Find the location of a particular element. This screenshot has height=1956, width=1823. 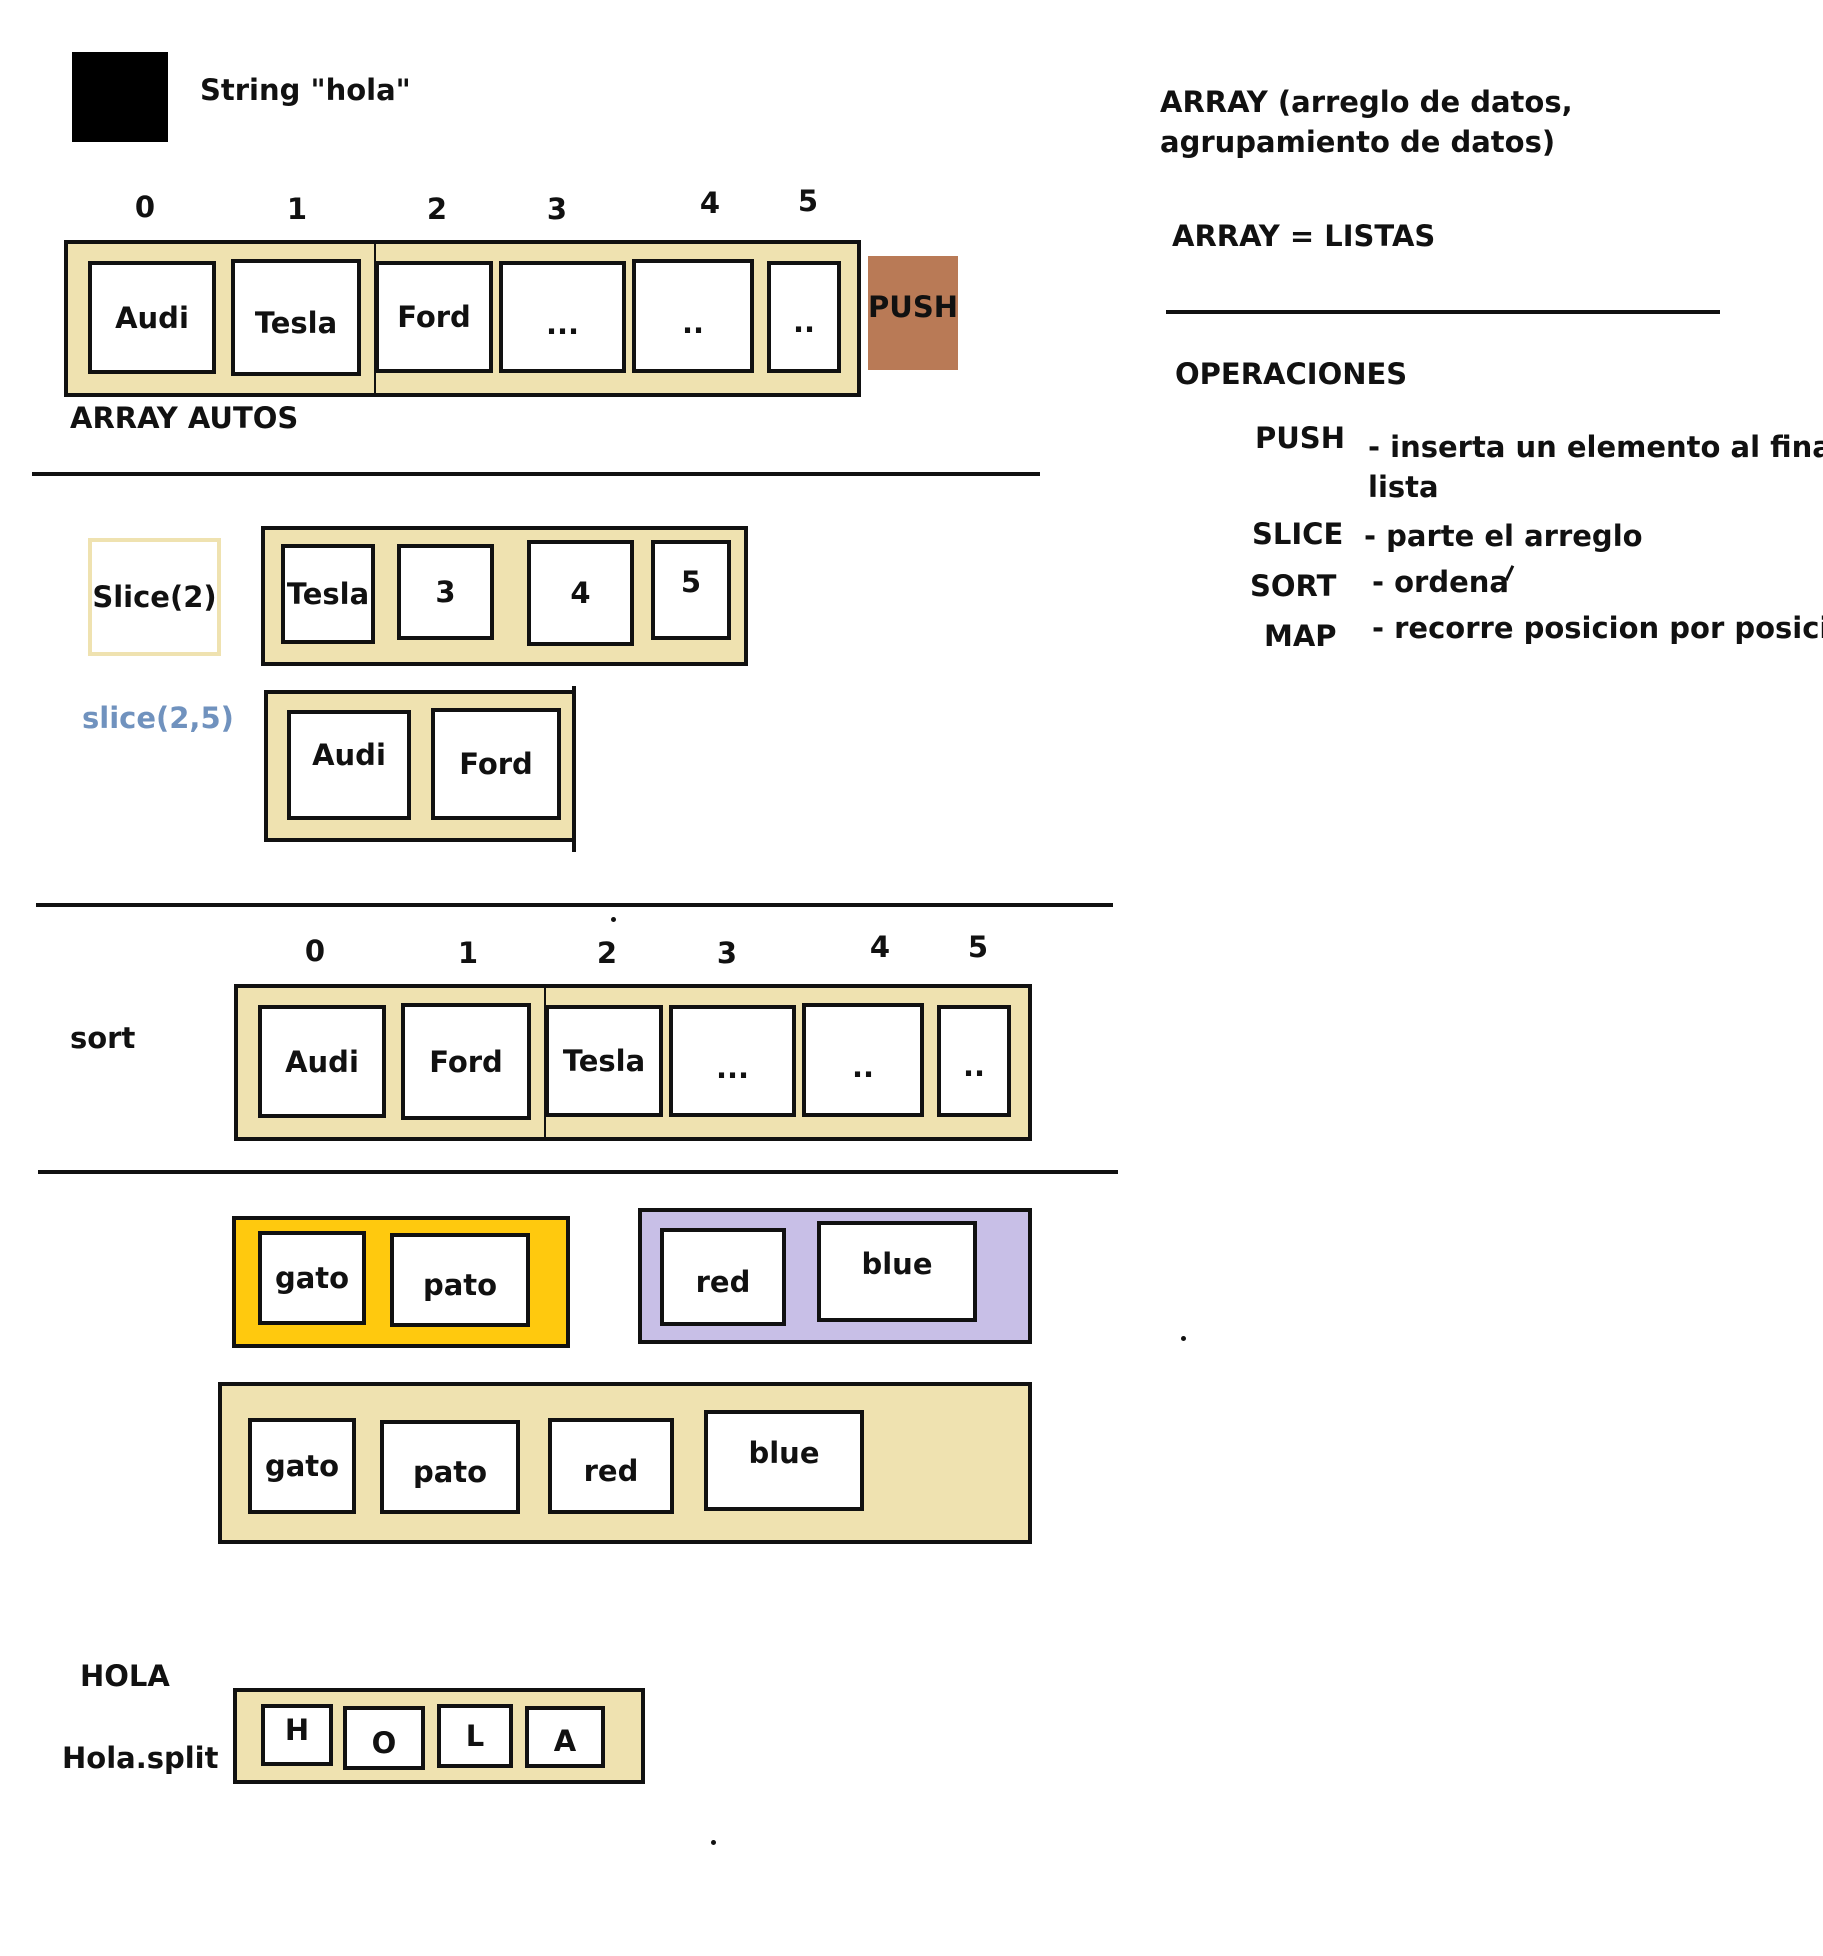

slice-range-label: slice(2,5) is located at coordinates (158, 718).